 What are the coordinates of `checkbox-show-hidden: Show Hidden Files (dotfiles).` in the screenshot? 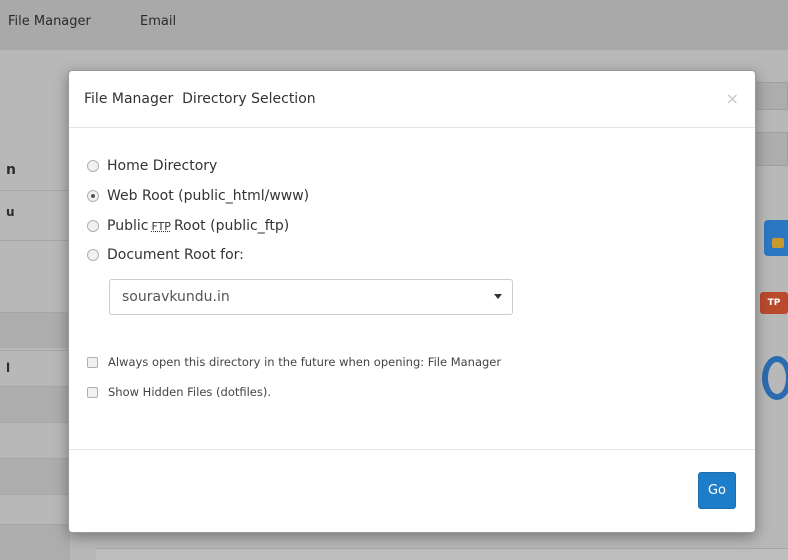 It's located at (179, 392).